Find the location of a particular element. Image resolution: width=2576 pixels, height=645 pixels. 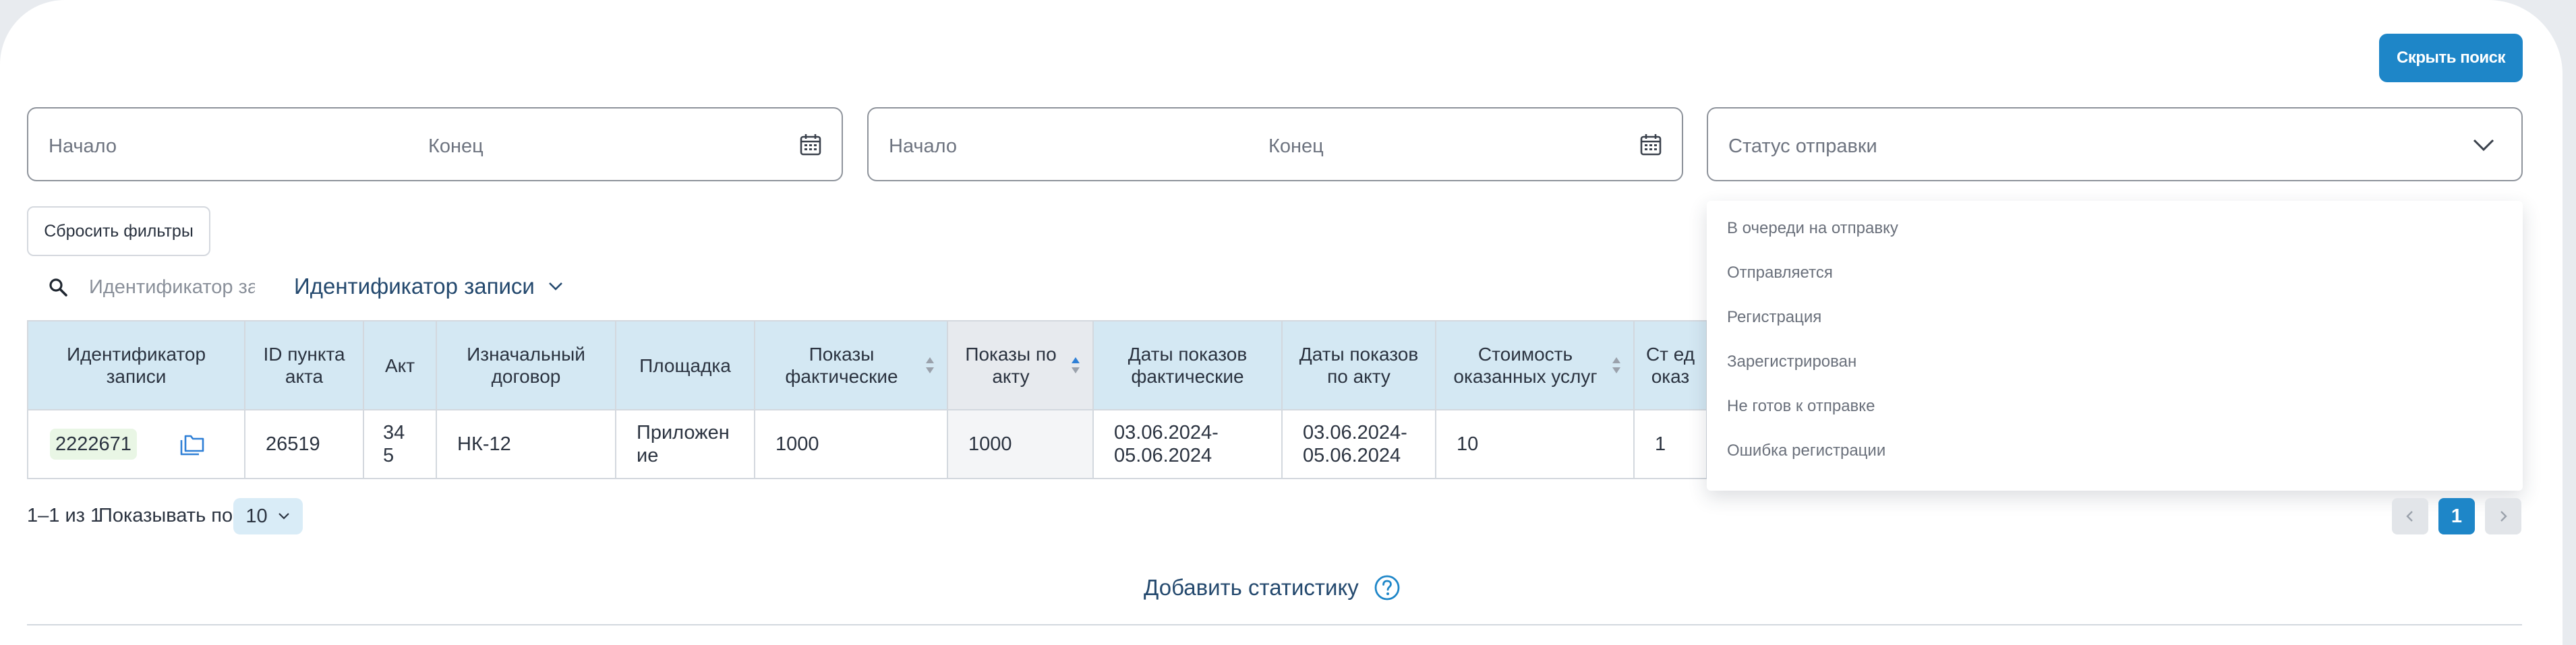

sort-asc-icon is located at coordinates (1076, 365).